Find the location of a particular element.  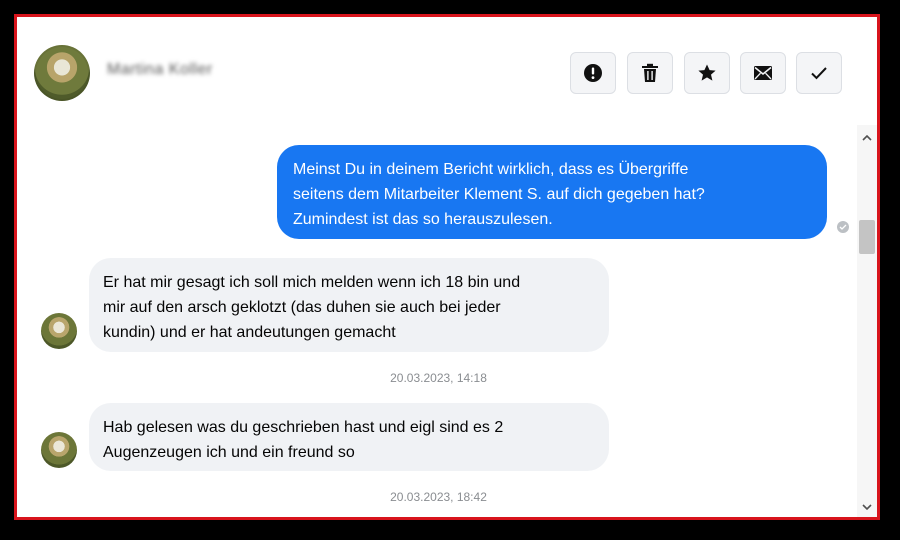

contact-name: Martina Koller is located at coordinates (160, 70).